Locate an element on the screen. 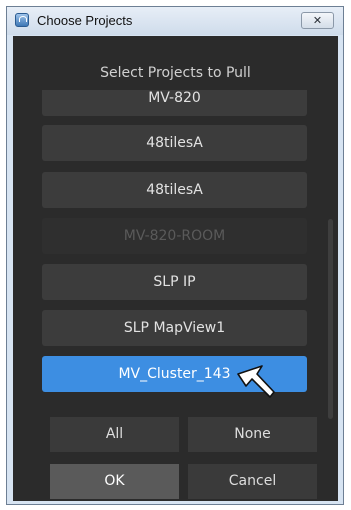 This screenshot has width=351, height=510. close-icon: ✕ is located at coordinates (317, 20).